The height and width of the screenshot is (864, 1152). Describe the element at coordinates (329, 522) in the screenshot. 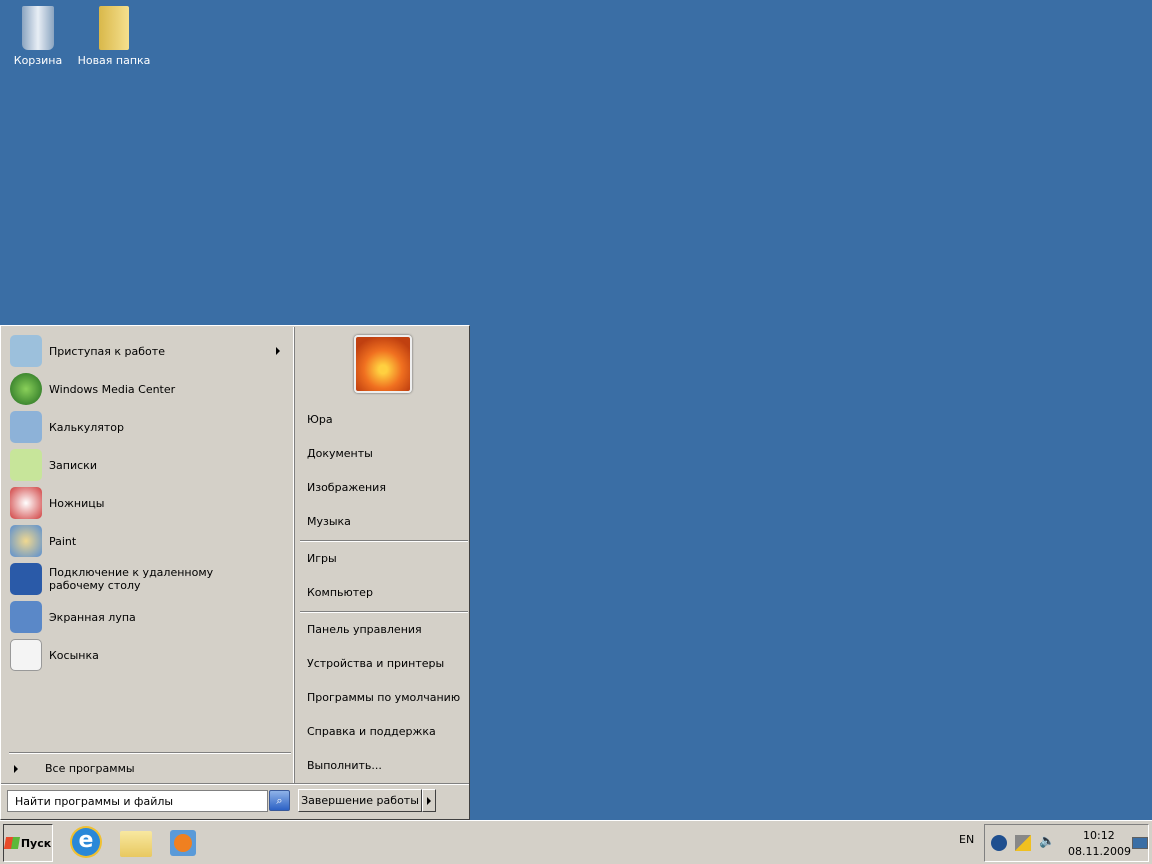

I see `place-music: Музыка` at that location.